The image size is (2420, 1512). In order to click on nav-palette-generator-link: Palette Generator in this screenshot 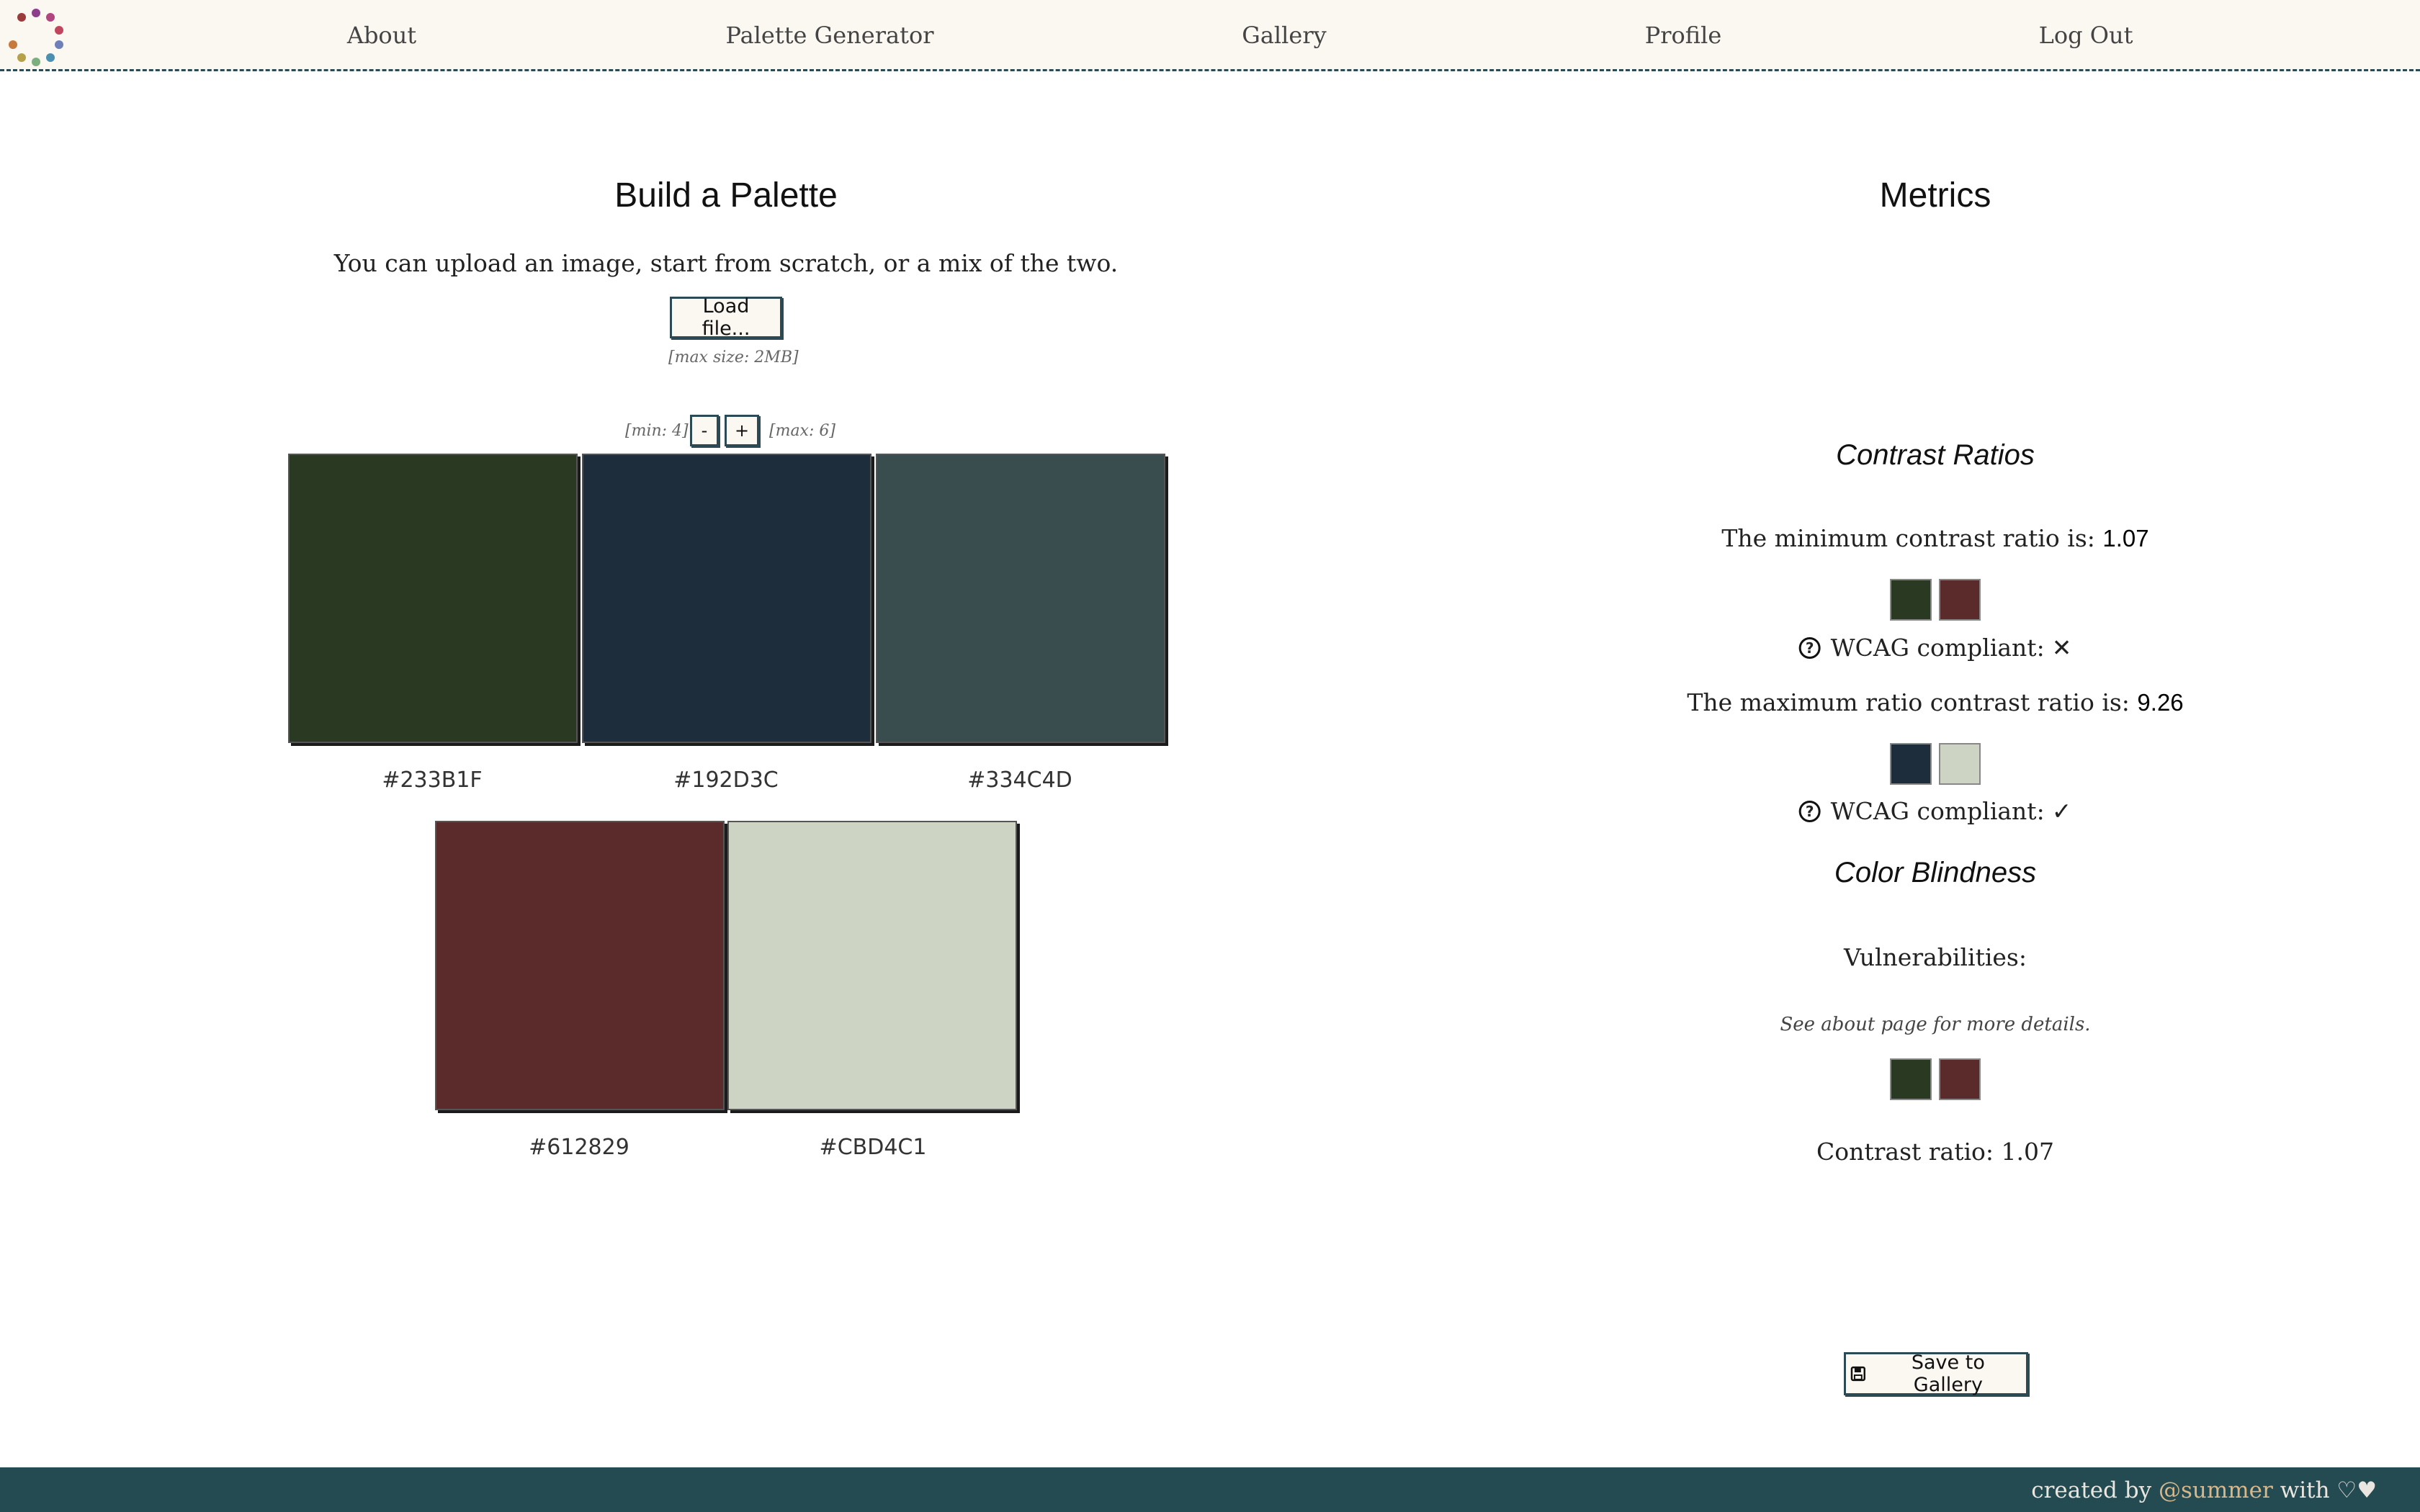, I will do `click(829, 35)`.